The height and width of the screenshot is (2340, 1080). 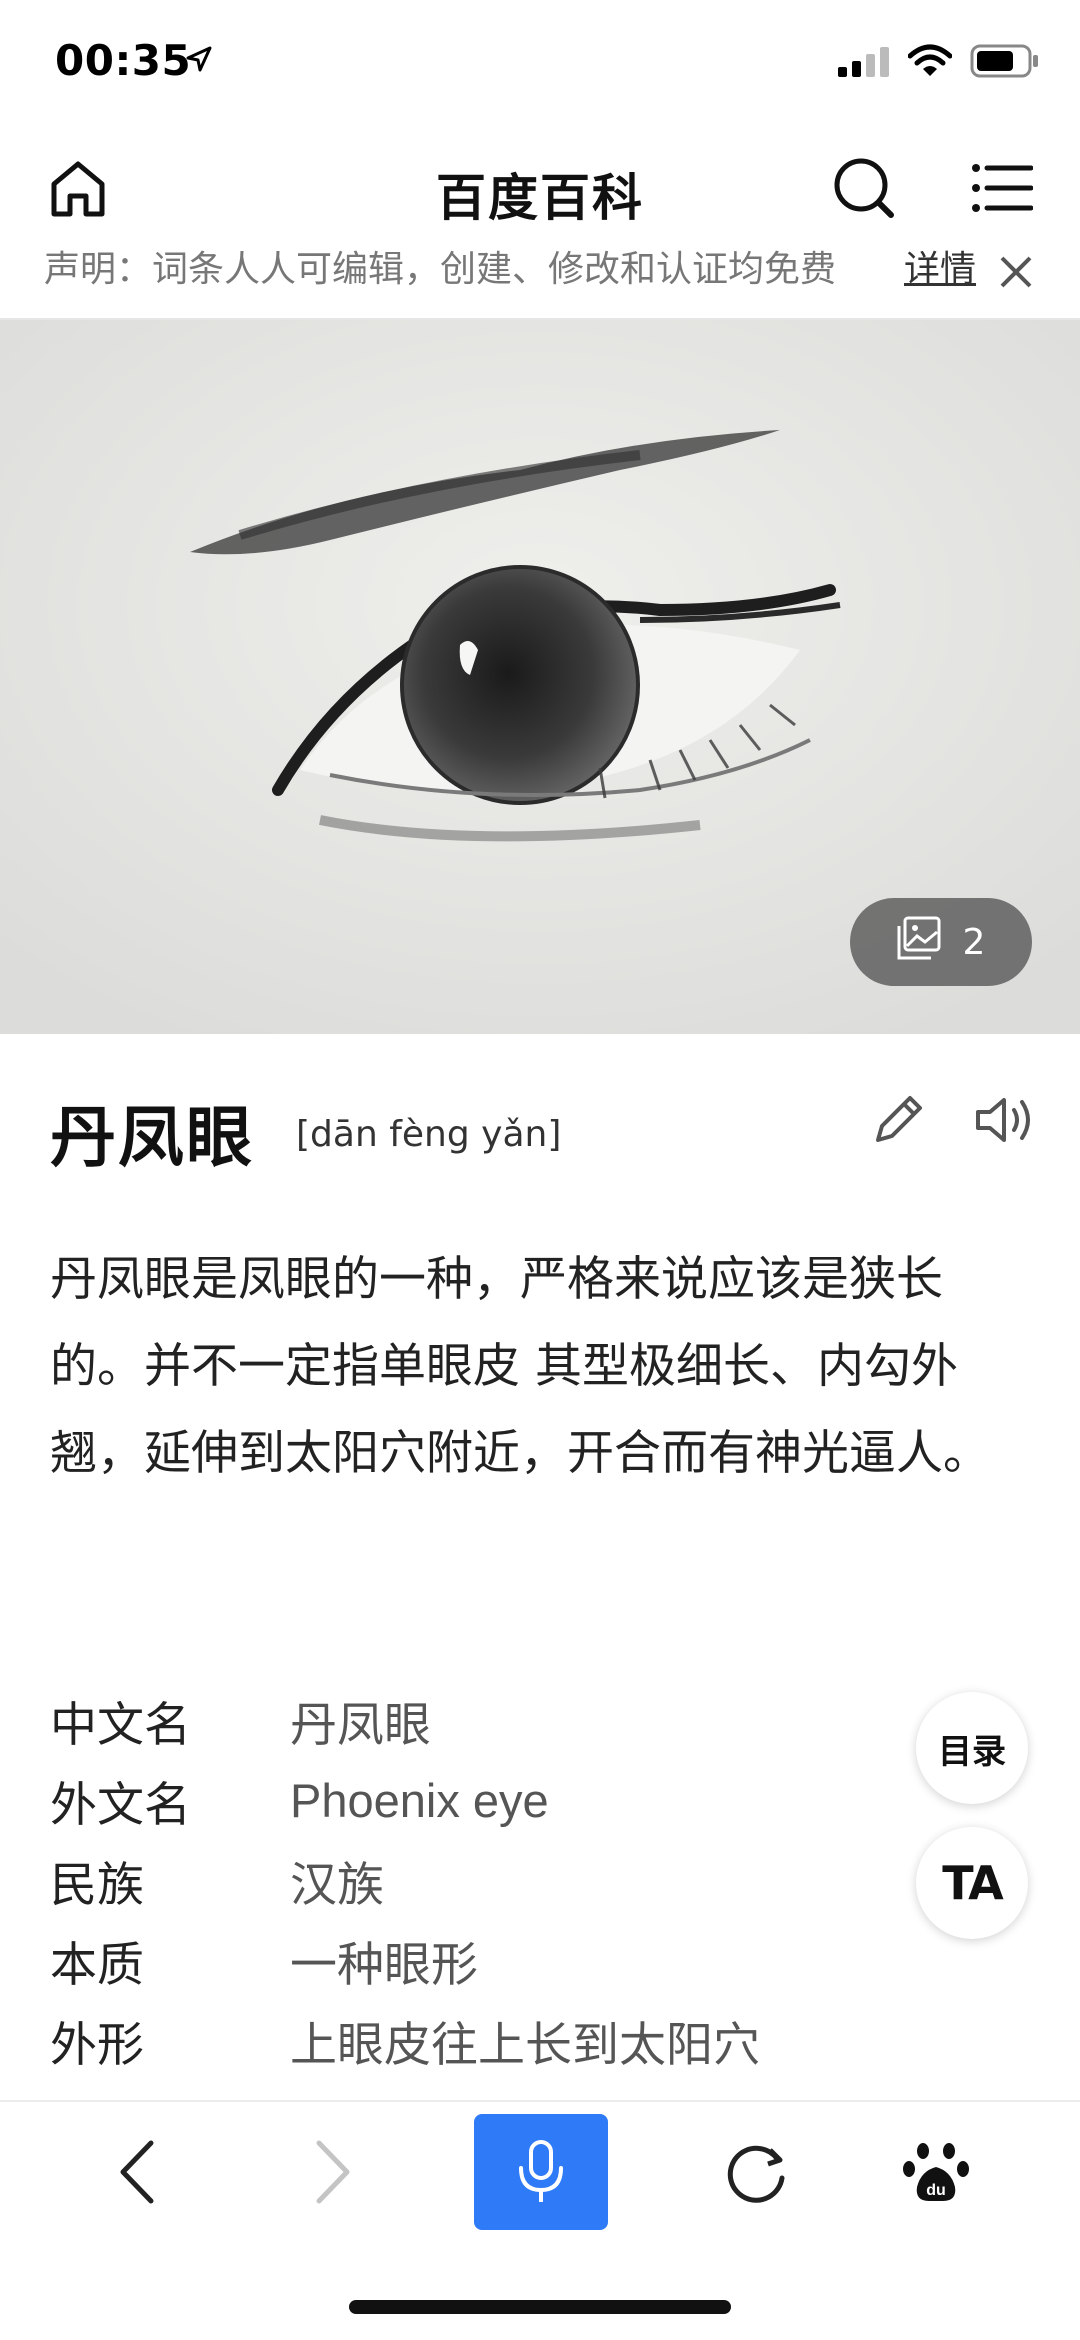 What do you see at coordinates (384, 1964) in the screenshot?
I see `info-value: 一种眼形` at bounding box center [384, 1964].